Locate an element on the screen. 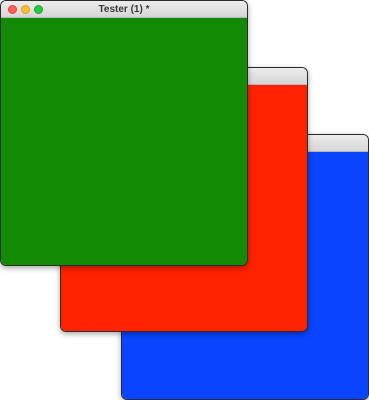 The height and width of the screenshot is (400, 369). titlebar: Tester (1) * is located at coordinates (124, 9).